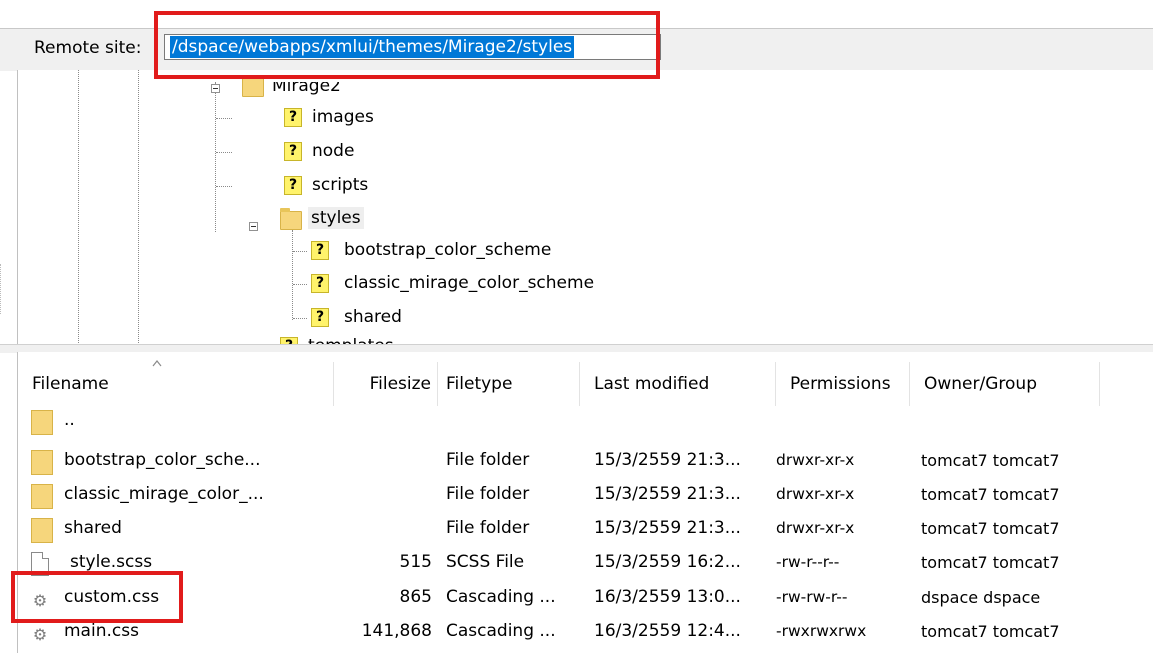  I want to click on file-row: .., so click(585, 420).